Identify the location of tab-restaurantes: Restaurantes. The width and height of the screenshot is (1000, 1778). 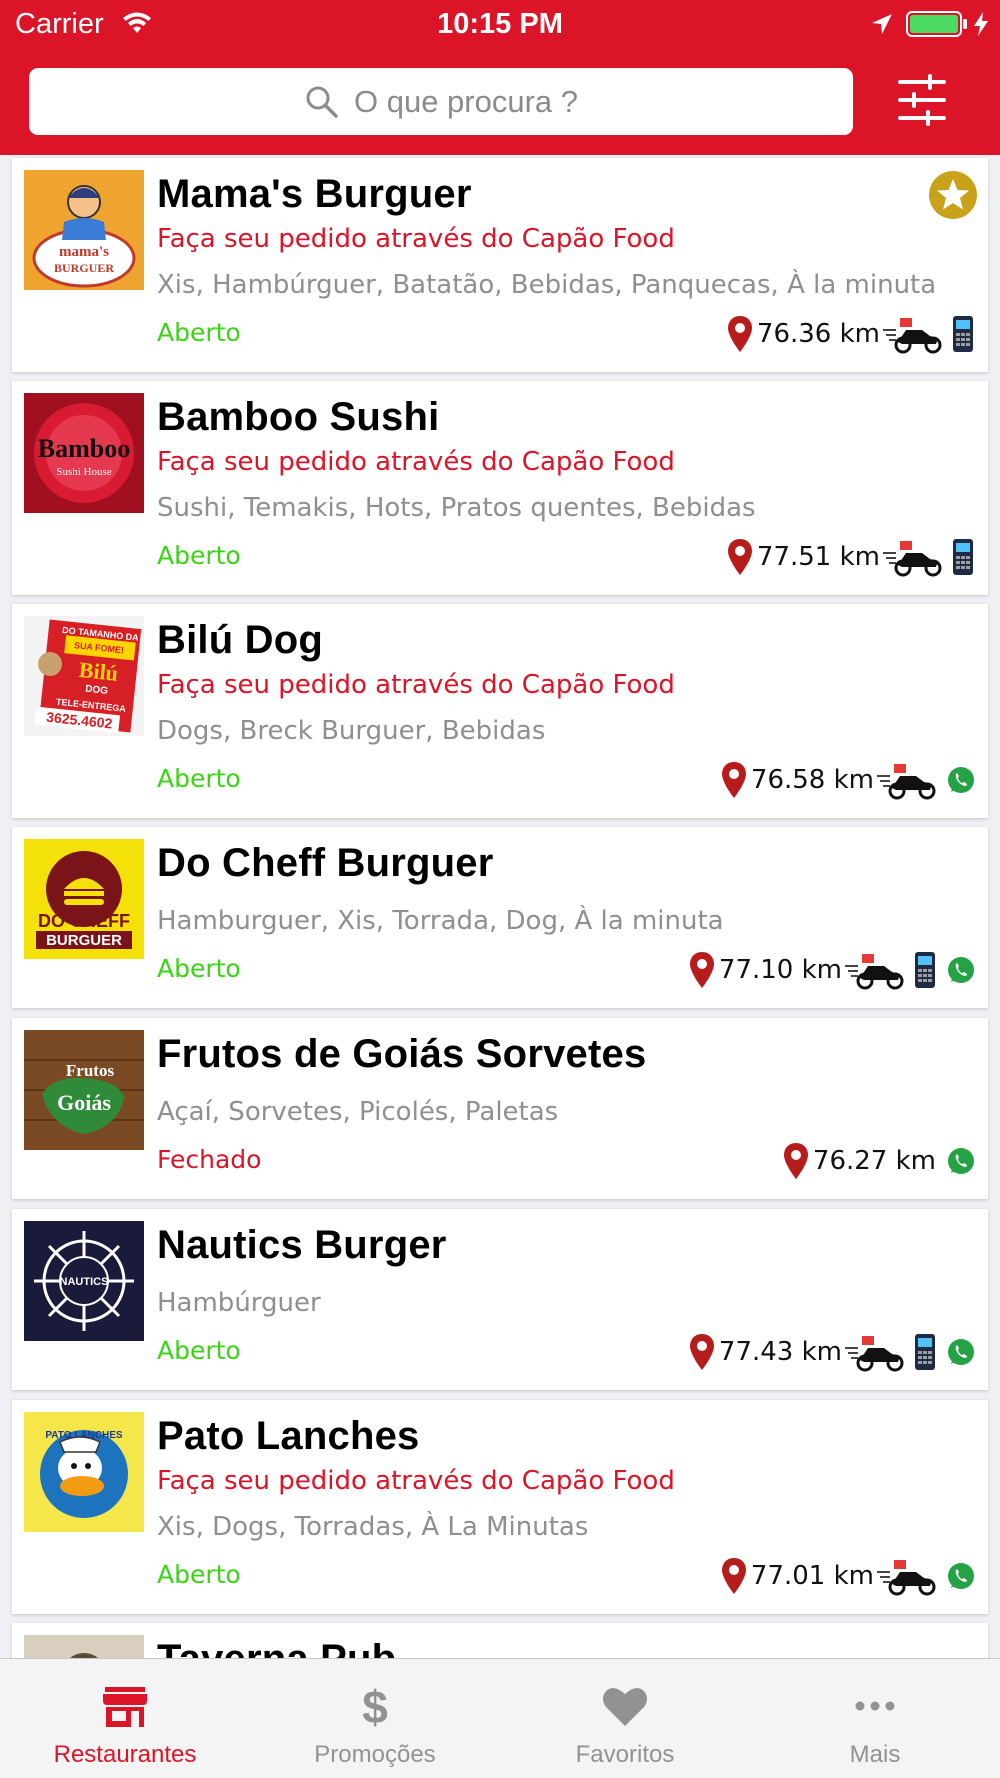
(125, 1718).